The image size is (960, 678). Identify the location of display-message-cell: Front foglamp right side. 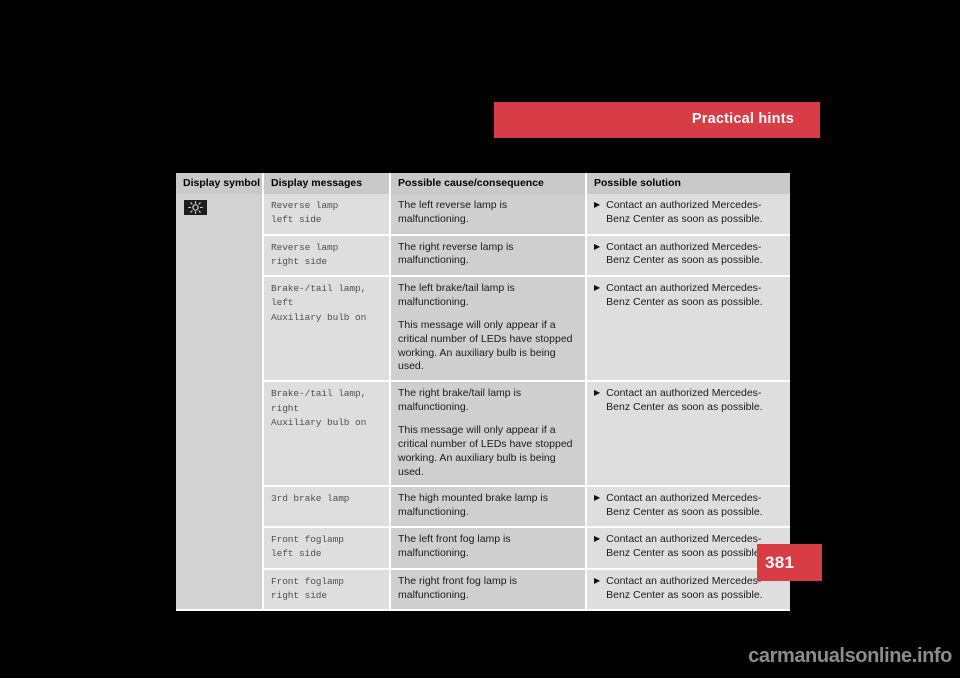
(327, 590).